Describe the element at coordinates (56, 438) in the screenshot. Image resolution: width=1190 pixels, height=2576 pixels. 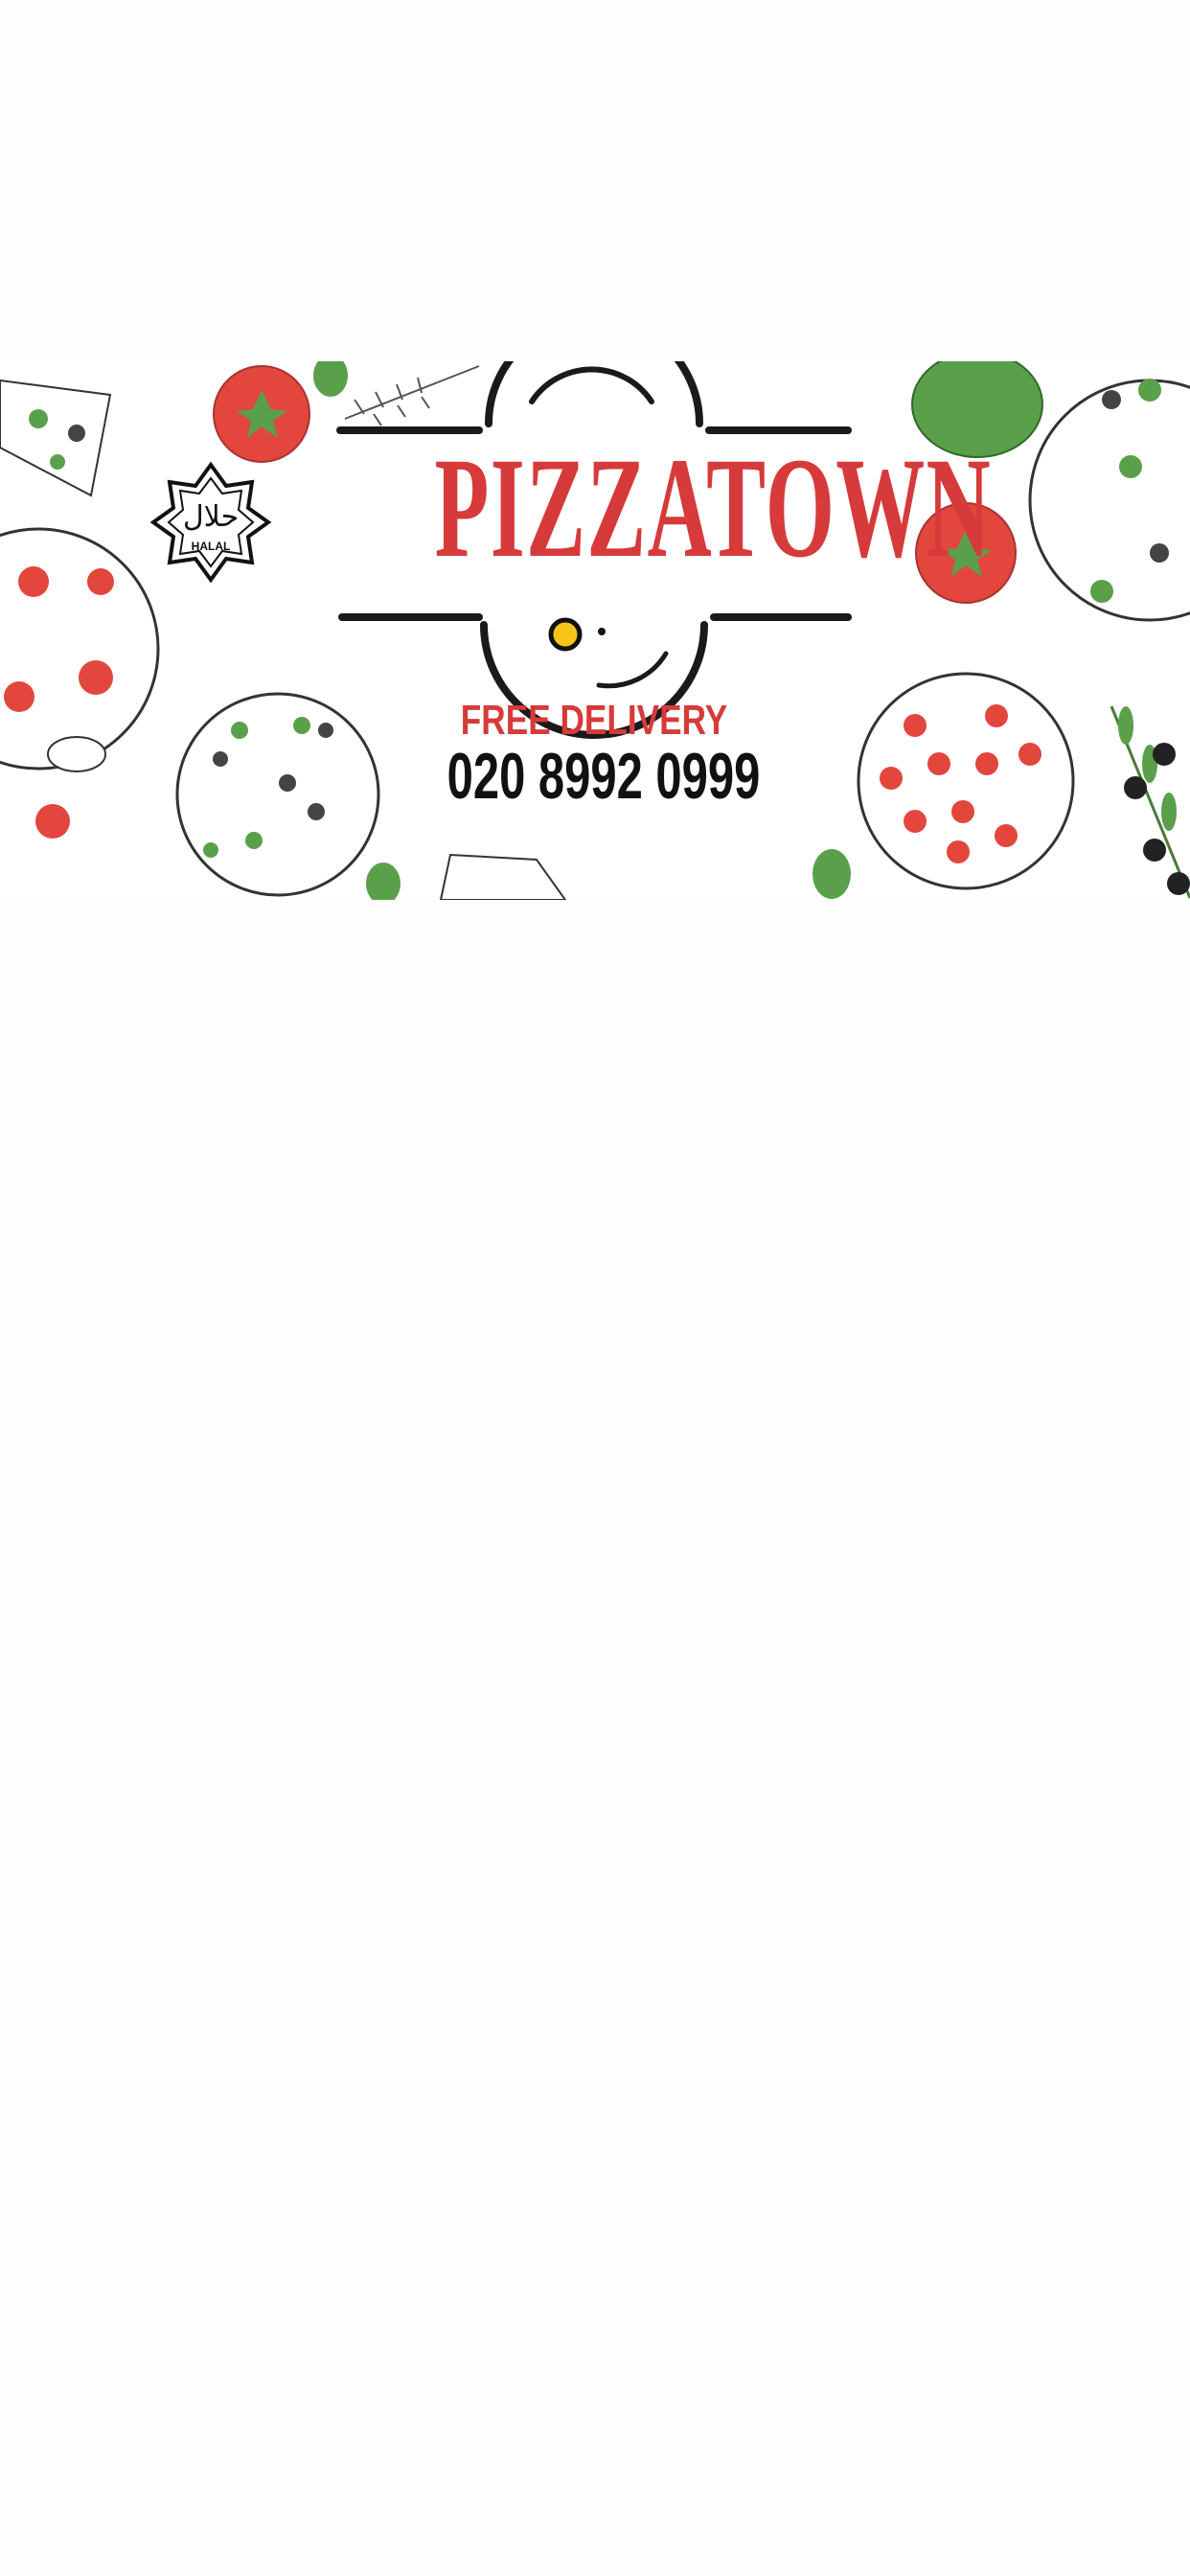
I see `pizza-slice-illustration` at that location.